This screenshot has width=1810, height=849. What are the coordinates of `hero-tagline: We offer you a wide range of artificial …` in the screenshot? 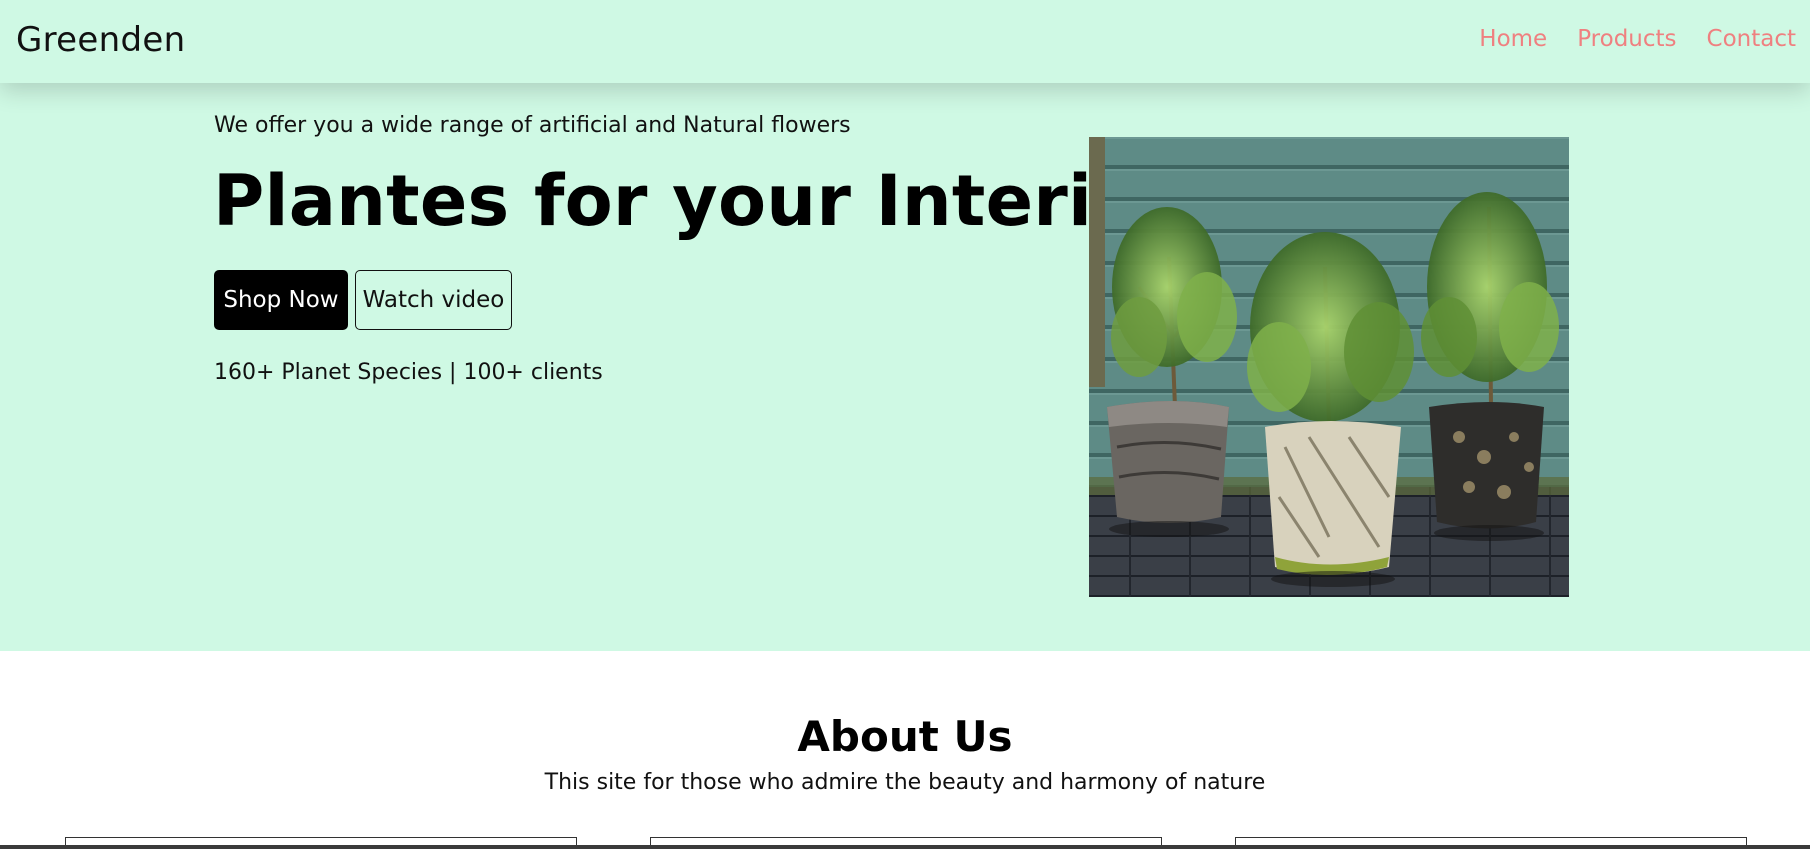 It's located at (532, 125).